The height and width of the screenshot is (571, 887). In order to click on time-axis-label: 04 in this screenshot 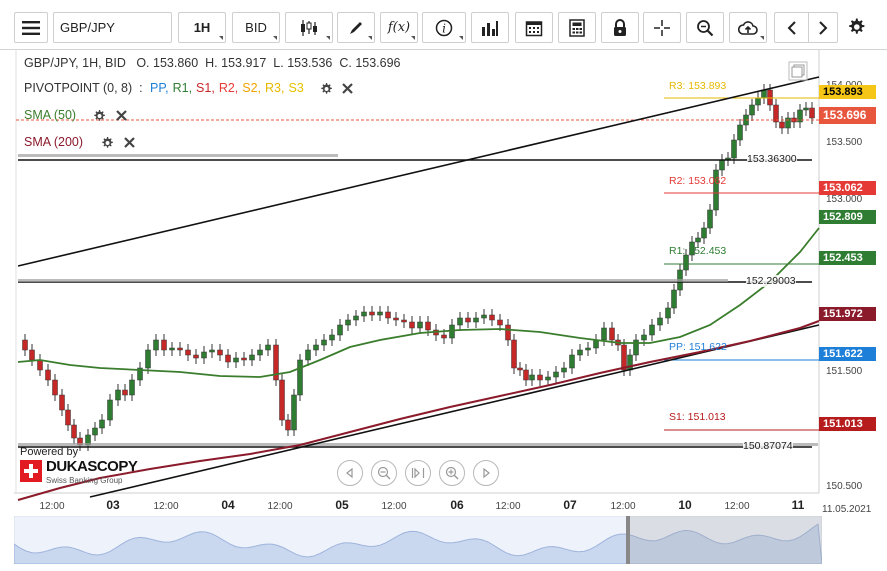, I will do `click(228, 505)`.